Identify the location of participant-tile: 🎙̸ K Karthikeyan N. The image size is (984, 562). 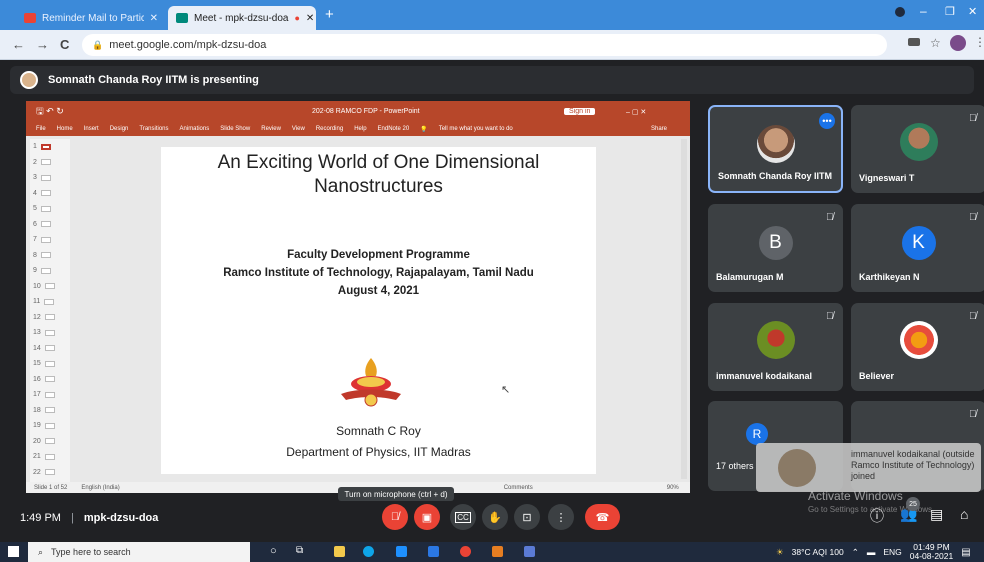
(917, 248).